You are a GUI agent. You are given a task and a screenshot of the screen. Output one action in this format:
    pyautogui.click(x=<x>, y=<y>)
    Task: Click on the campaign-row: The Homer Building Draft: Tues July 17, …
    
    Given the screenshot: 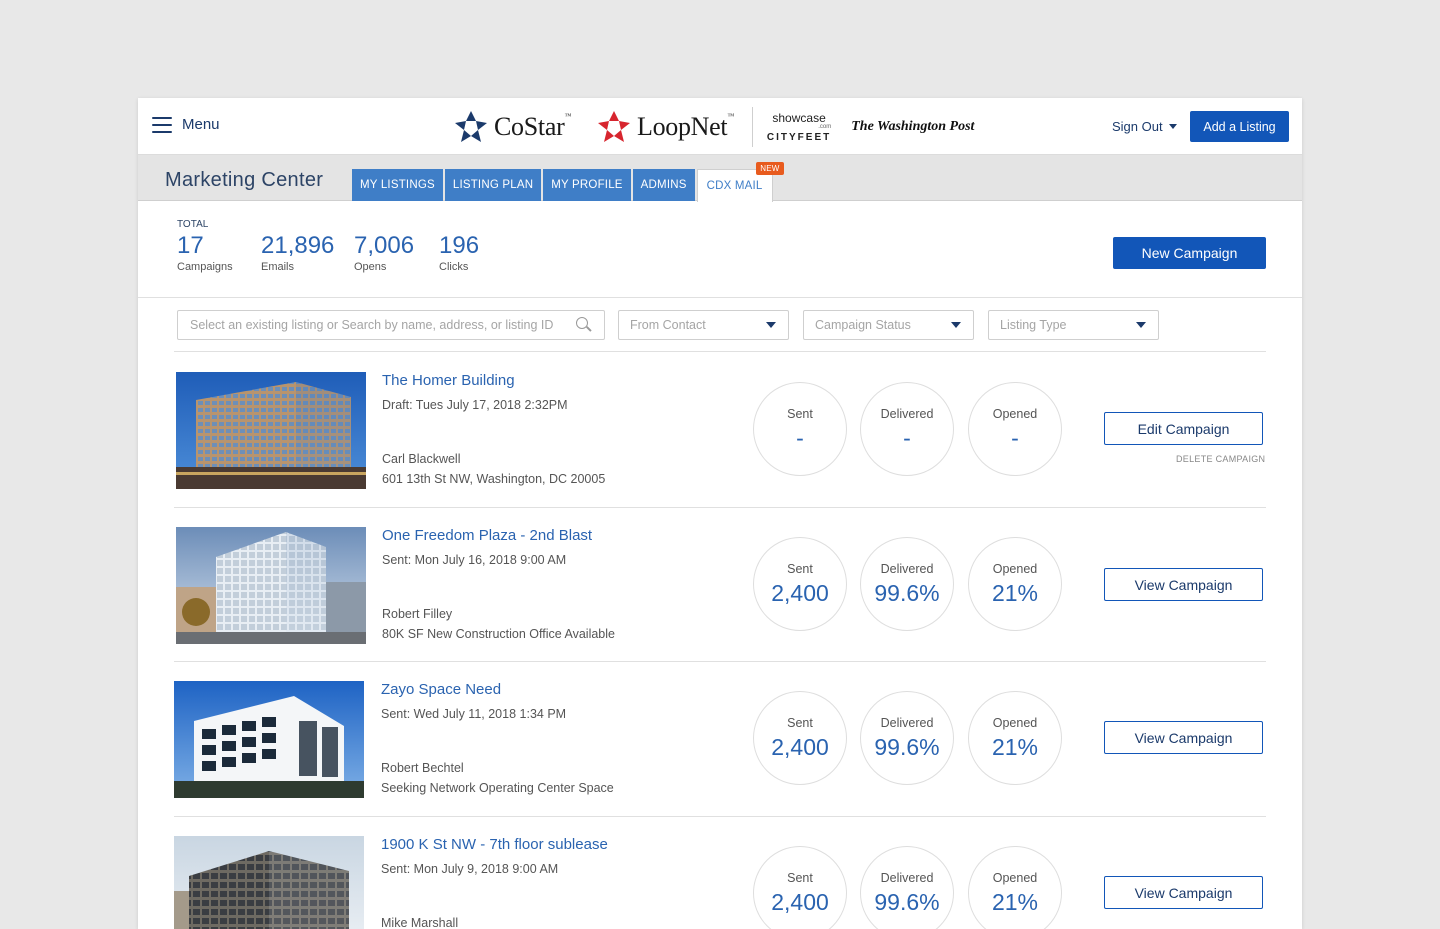 What is the action you would take?
    pyautogui.click(x=720, y=430)
    